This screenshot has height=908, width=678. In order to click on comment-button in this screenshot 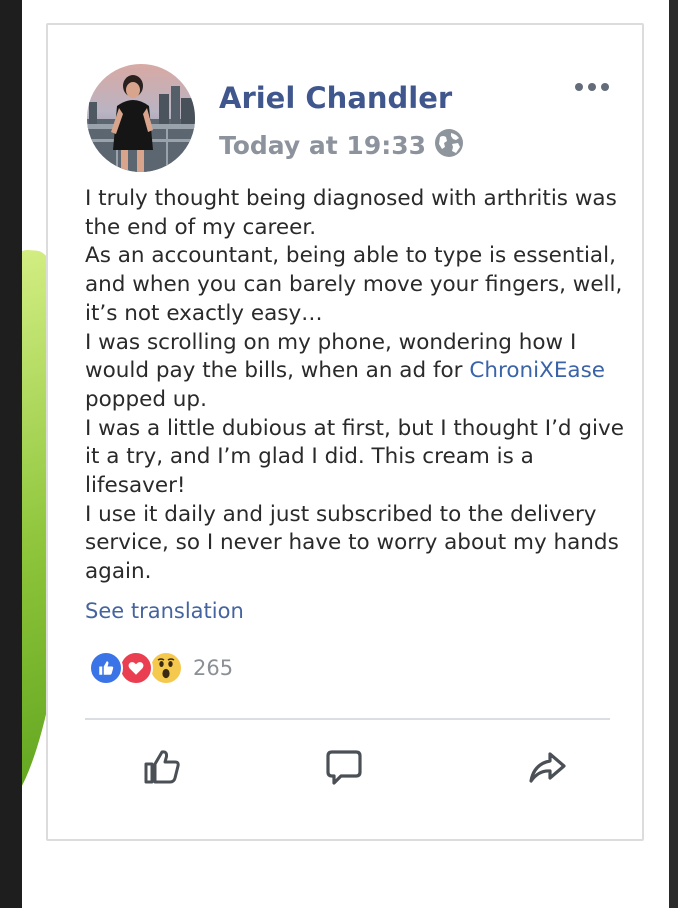, I will do `click(344, 769)`.